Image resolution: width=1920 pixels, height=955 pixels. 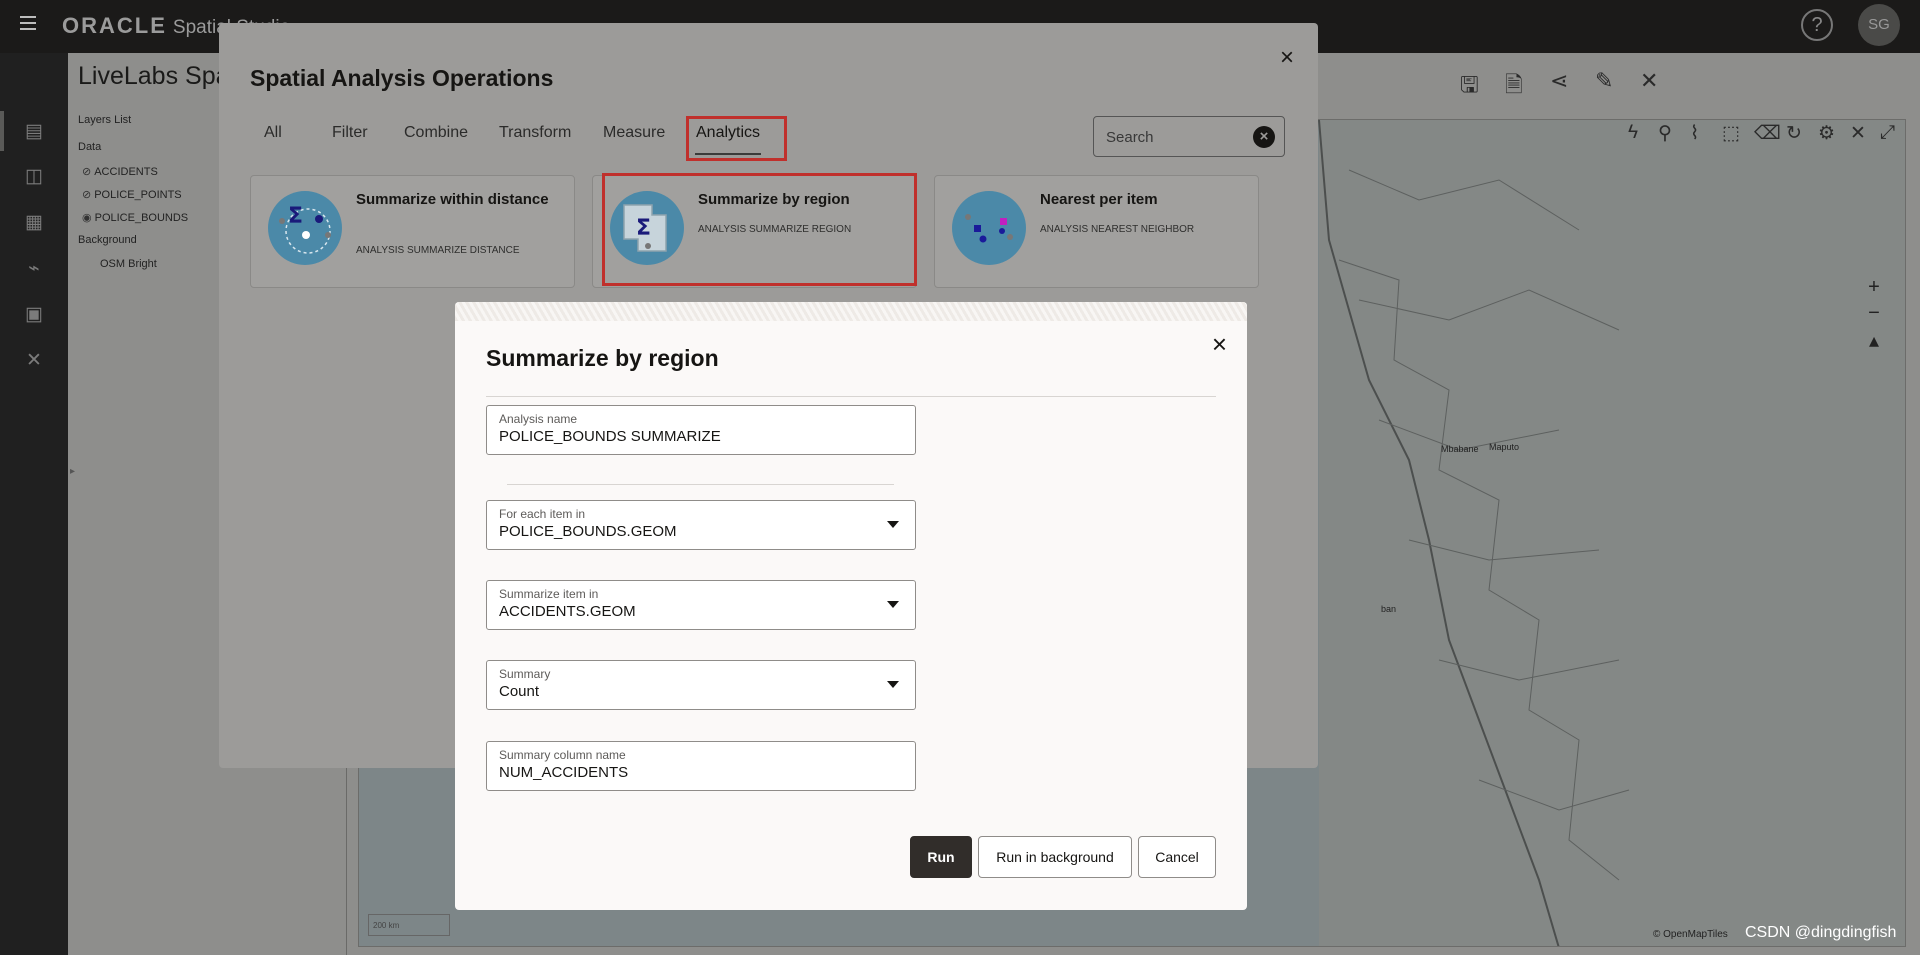 I want to click on field-label: Summary, so click(x=525, y=674).